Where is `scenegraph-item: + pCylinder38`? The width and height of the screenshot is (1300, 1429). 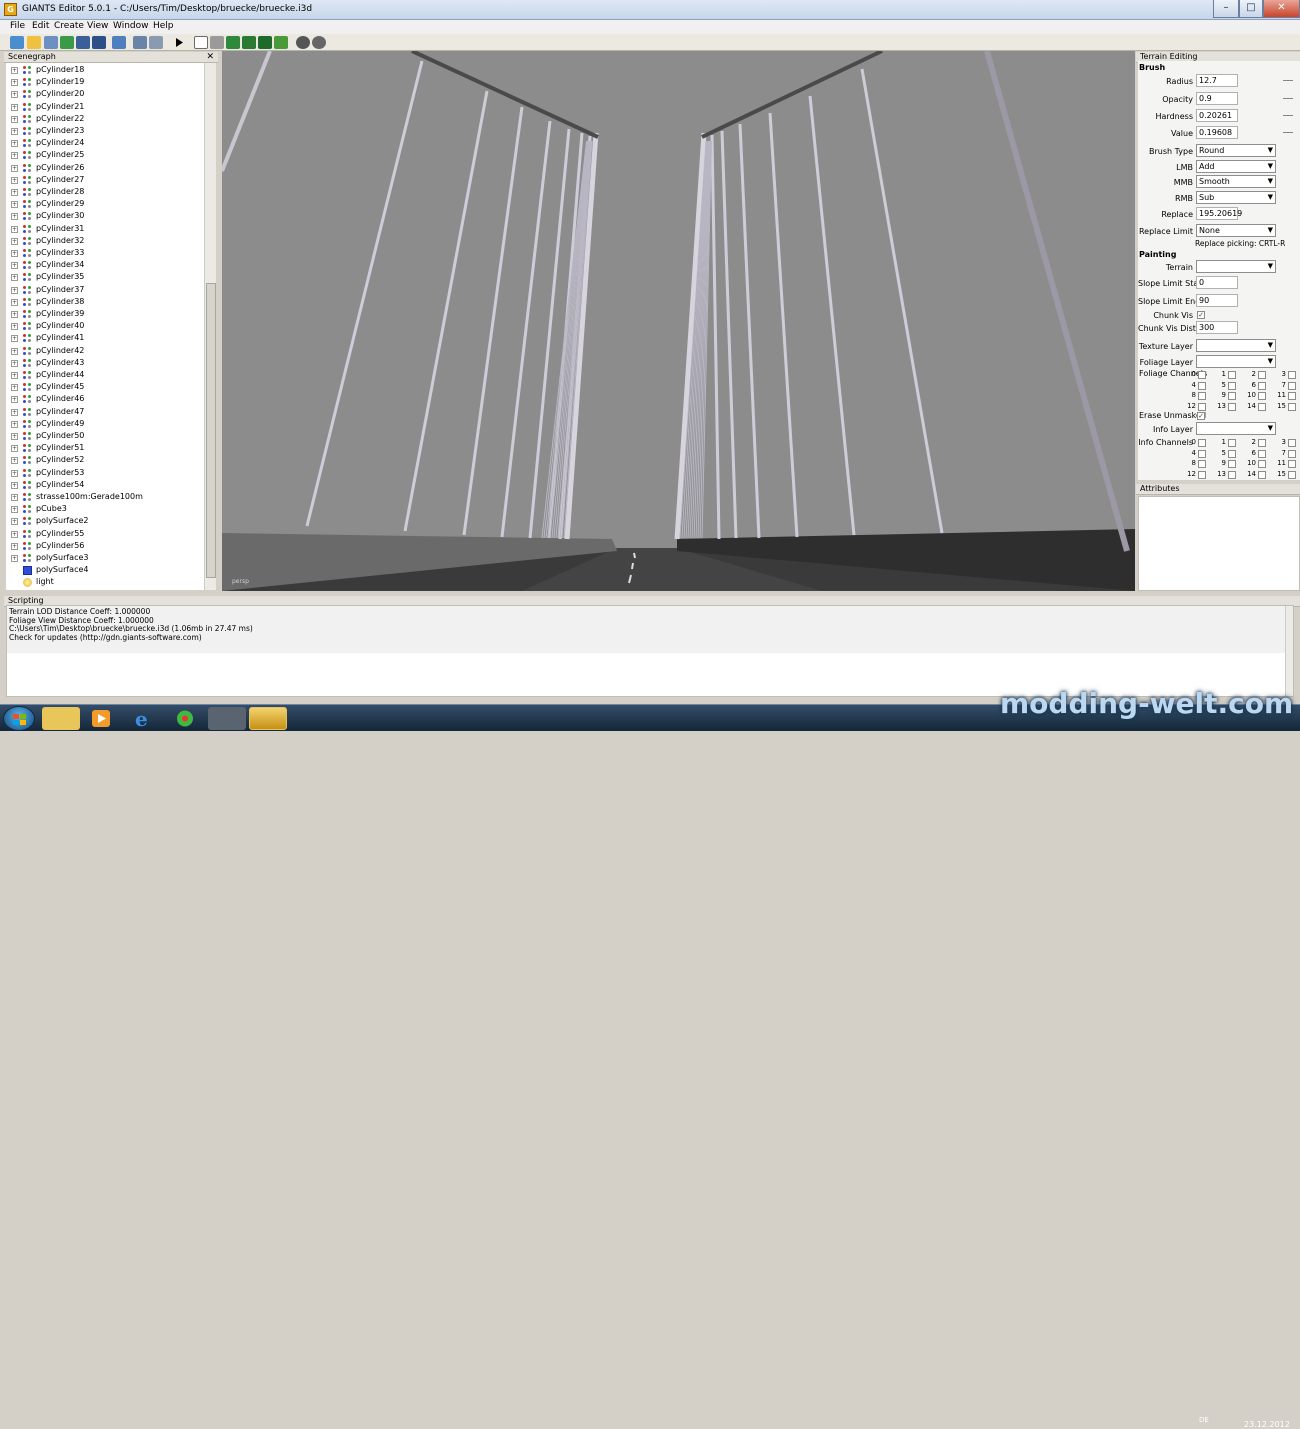 scenegraph-item: + pCylinder38 is located at coordinates (105, 302).